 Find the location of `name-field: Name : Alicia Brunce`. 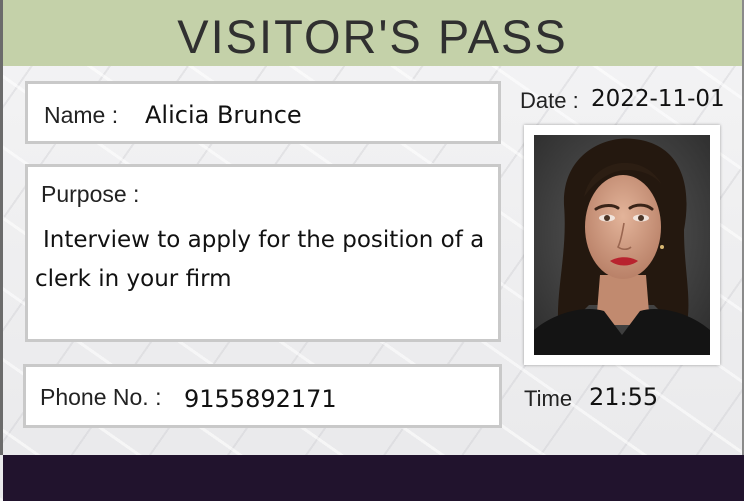

name-field: Name : Alicia Brunce is located at coordinates (263, 112).